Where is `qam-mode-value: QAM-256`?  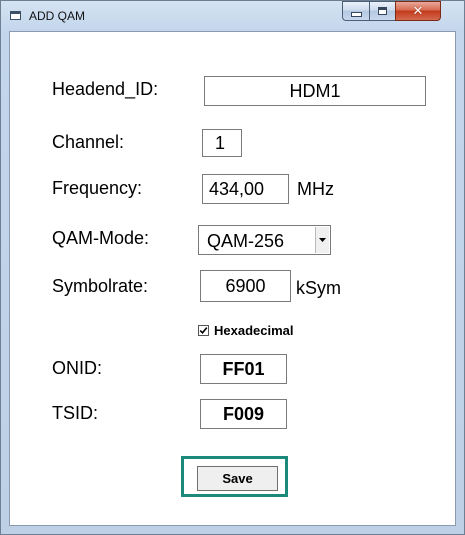
qam-mode-value: QAM-256 is located at coordinates (246, 241).